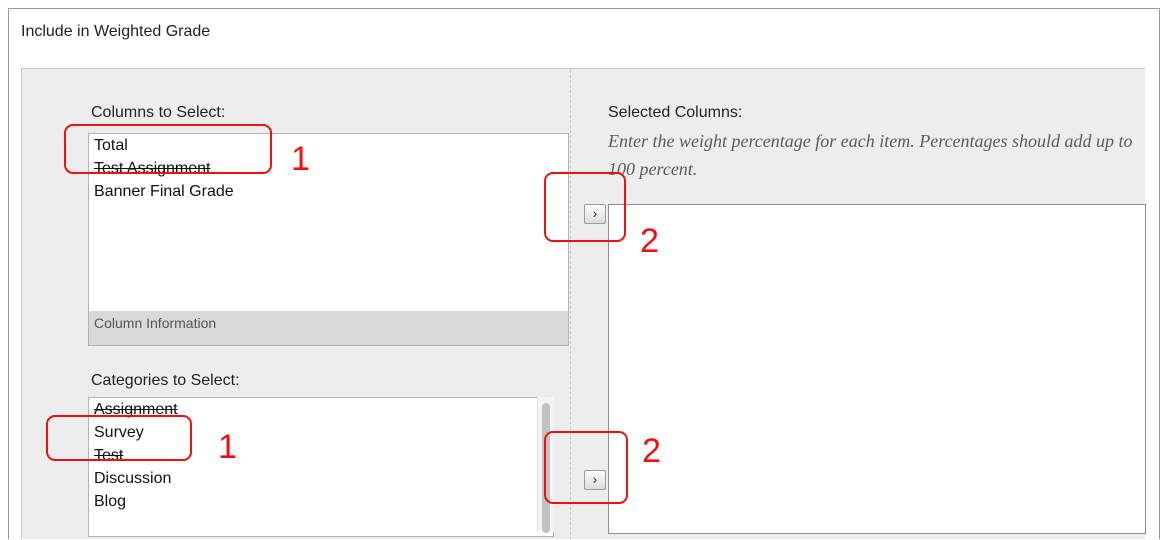  What do you see at coordinates (119, 438) in the screenshot?
I see `highlight-categories-selection` at bounding box center [119, 438].